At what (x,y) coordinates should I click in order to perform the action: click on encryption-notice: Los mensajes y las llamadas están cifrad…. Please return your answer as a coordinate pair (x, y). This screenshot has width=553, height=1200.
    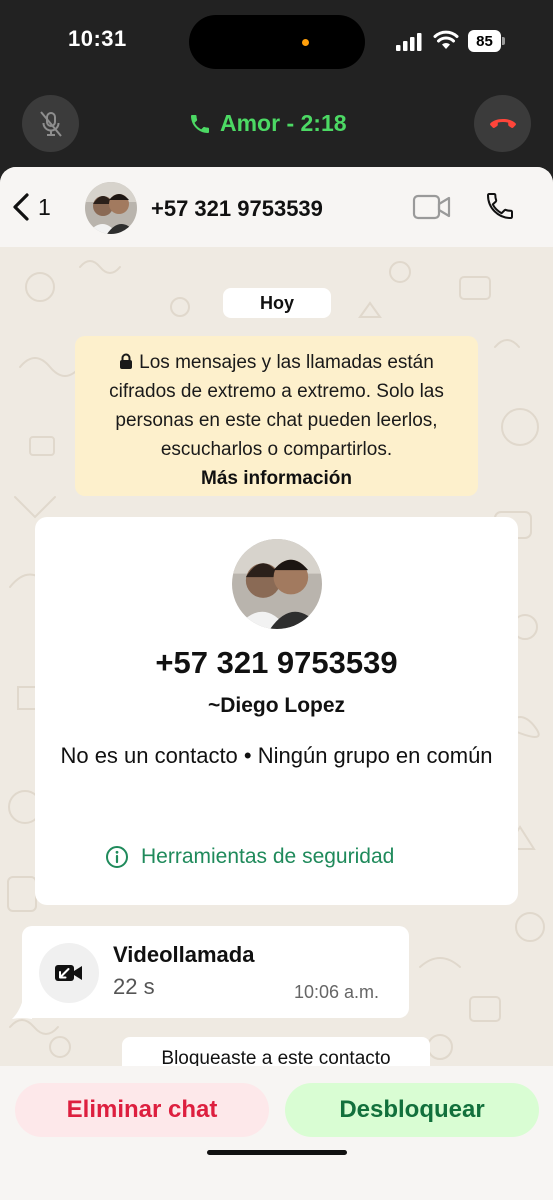
    Looking at the image, I should click on (276, 416).